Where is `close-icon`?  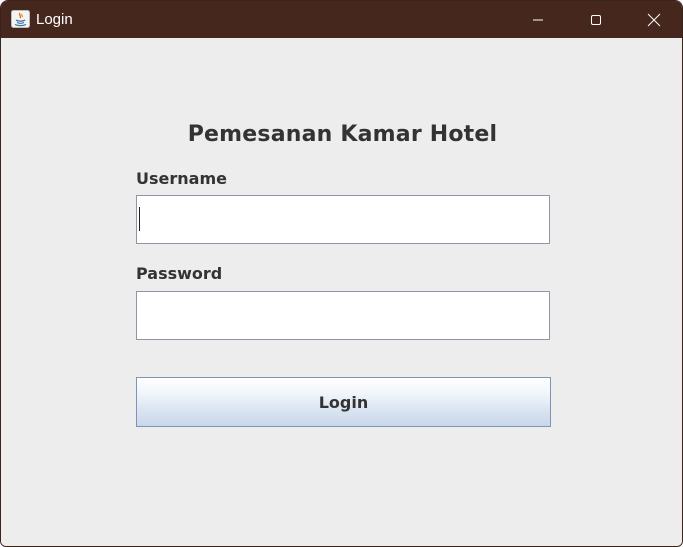
close-icon is located at coordinates (654, 20).